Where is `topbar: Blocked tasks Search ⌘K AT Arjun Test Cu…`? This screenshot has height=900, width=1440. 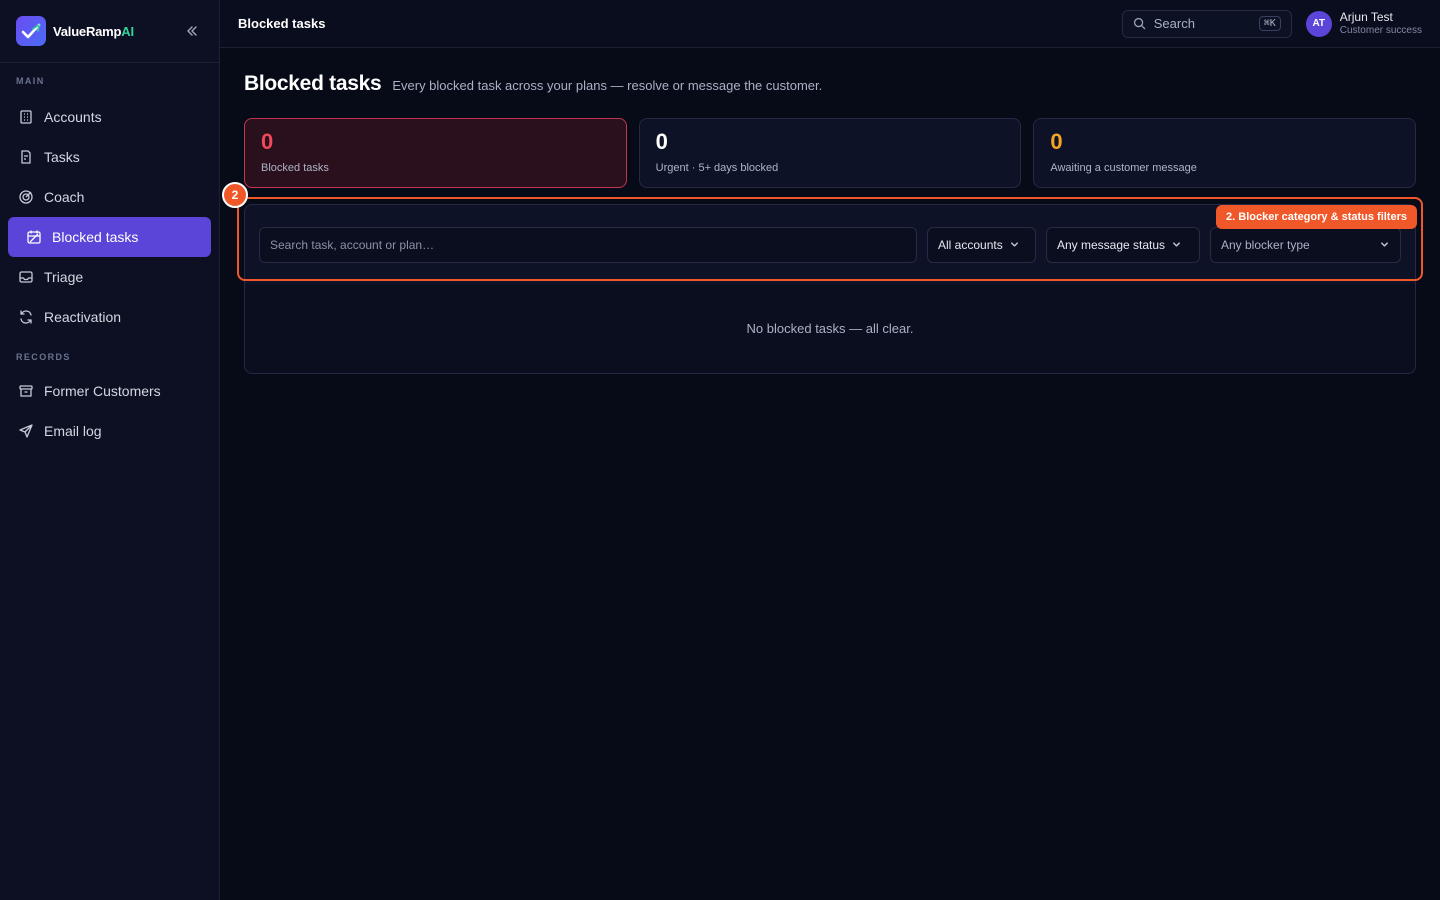
topbar: Blocked tasks Search ⌘K AT Arjun Test Cu… is located at coordinates (830, 24).